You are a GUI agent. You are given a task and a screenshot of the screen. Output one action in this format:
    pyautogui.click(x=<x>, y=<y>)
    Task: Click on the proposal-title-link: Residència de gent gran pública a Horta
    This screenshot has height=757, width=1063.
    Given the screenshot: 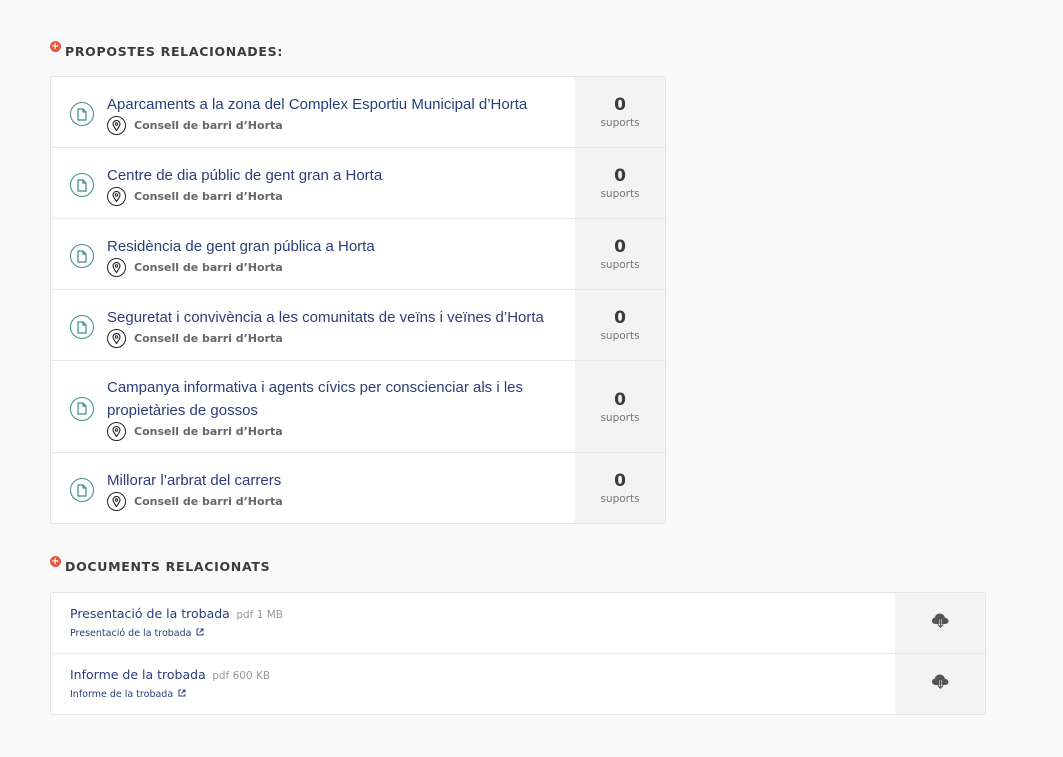 What is the action you would take?
    pyautogui.click(x=241, y=246)
    